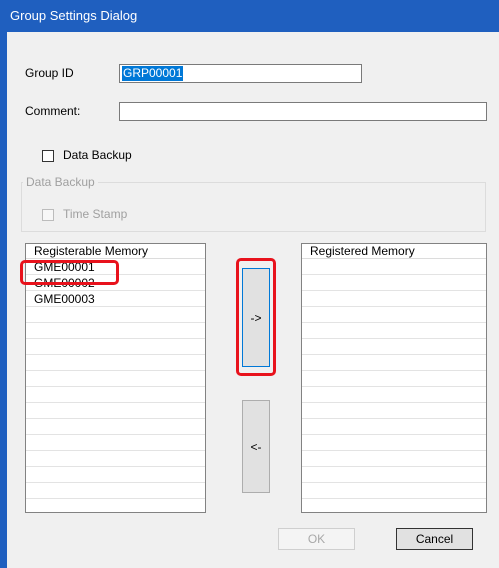 This screenshot has width=499, height=568. I want to click on dialog-title: Group Settings Dialog, so click(74, 15).